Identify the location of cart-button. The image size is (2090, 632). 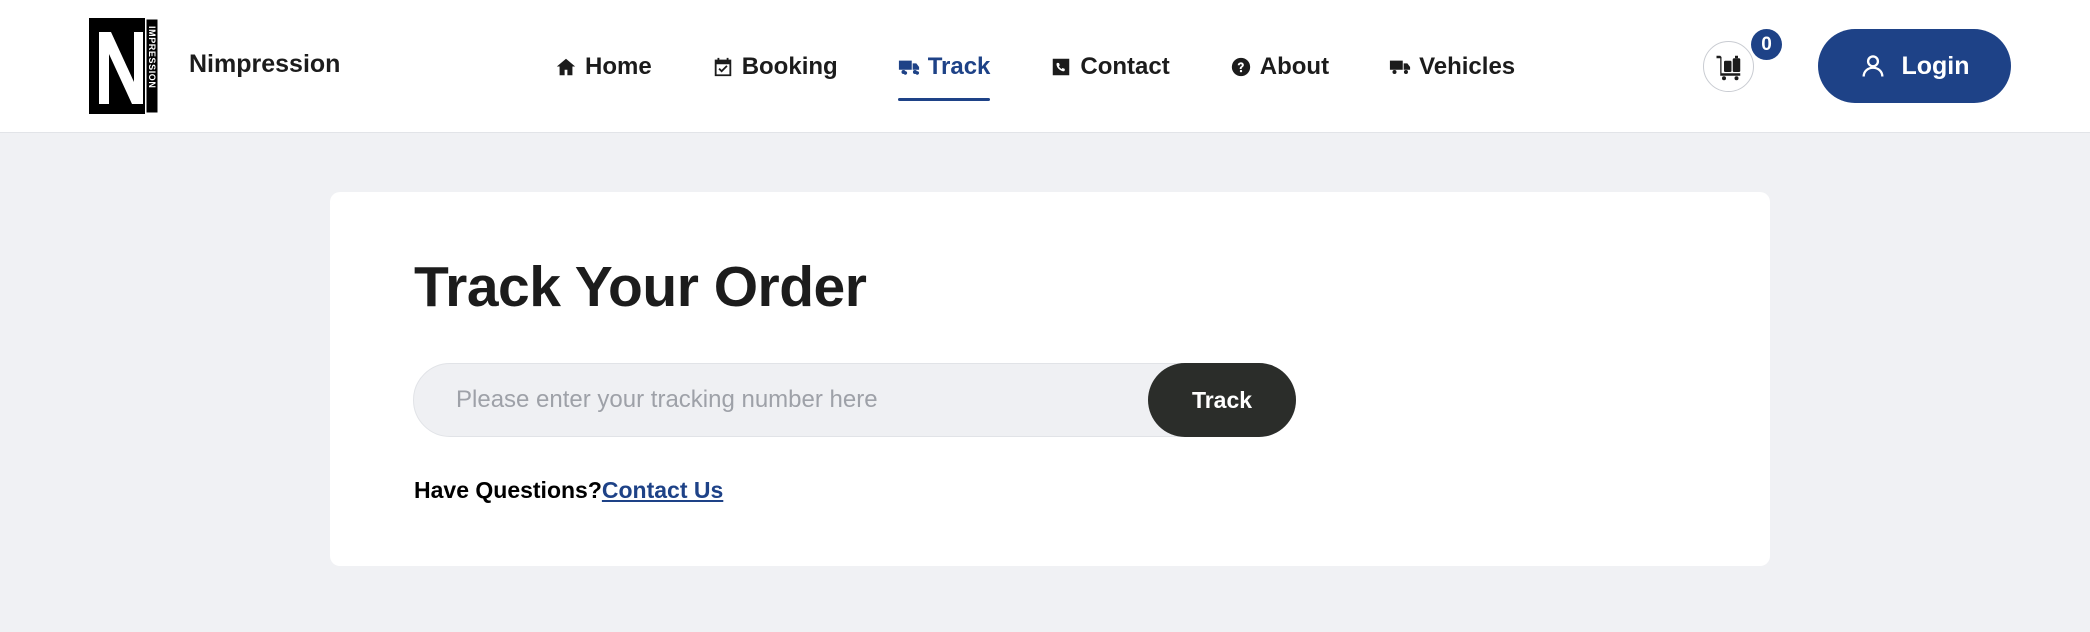
(1728, 66).